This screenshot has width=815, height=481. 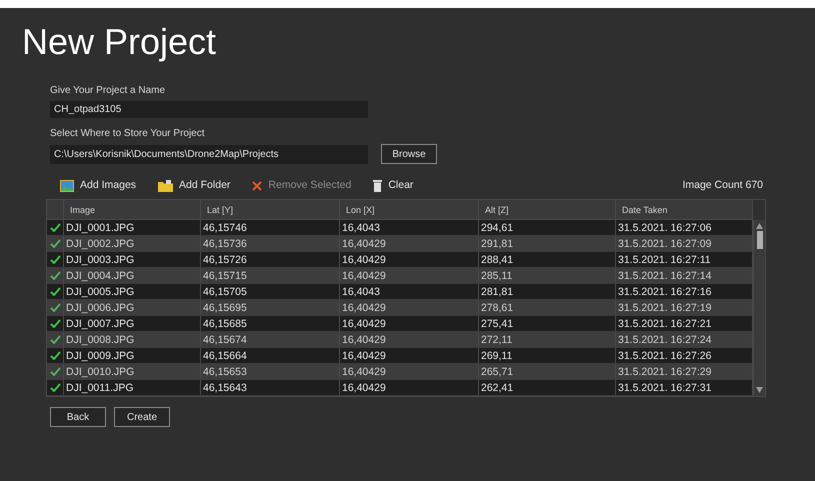 What do you see at coordinates (759, 226) in the screenshot?
I see `scroll-up-icon` at bounding box center [759, 226].